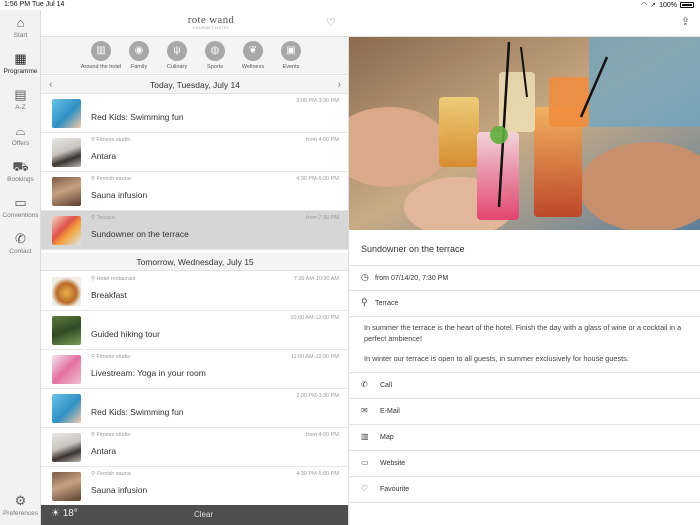 This screenshot has width=700, height=525. What do you see at coordinates (194, 330) in the screenshot?
I see `event-row: 10:00 AM-12:00 PM Guided hiking tour` at bounding box center [194, 330].